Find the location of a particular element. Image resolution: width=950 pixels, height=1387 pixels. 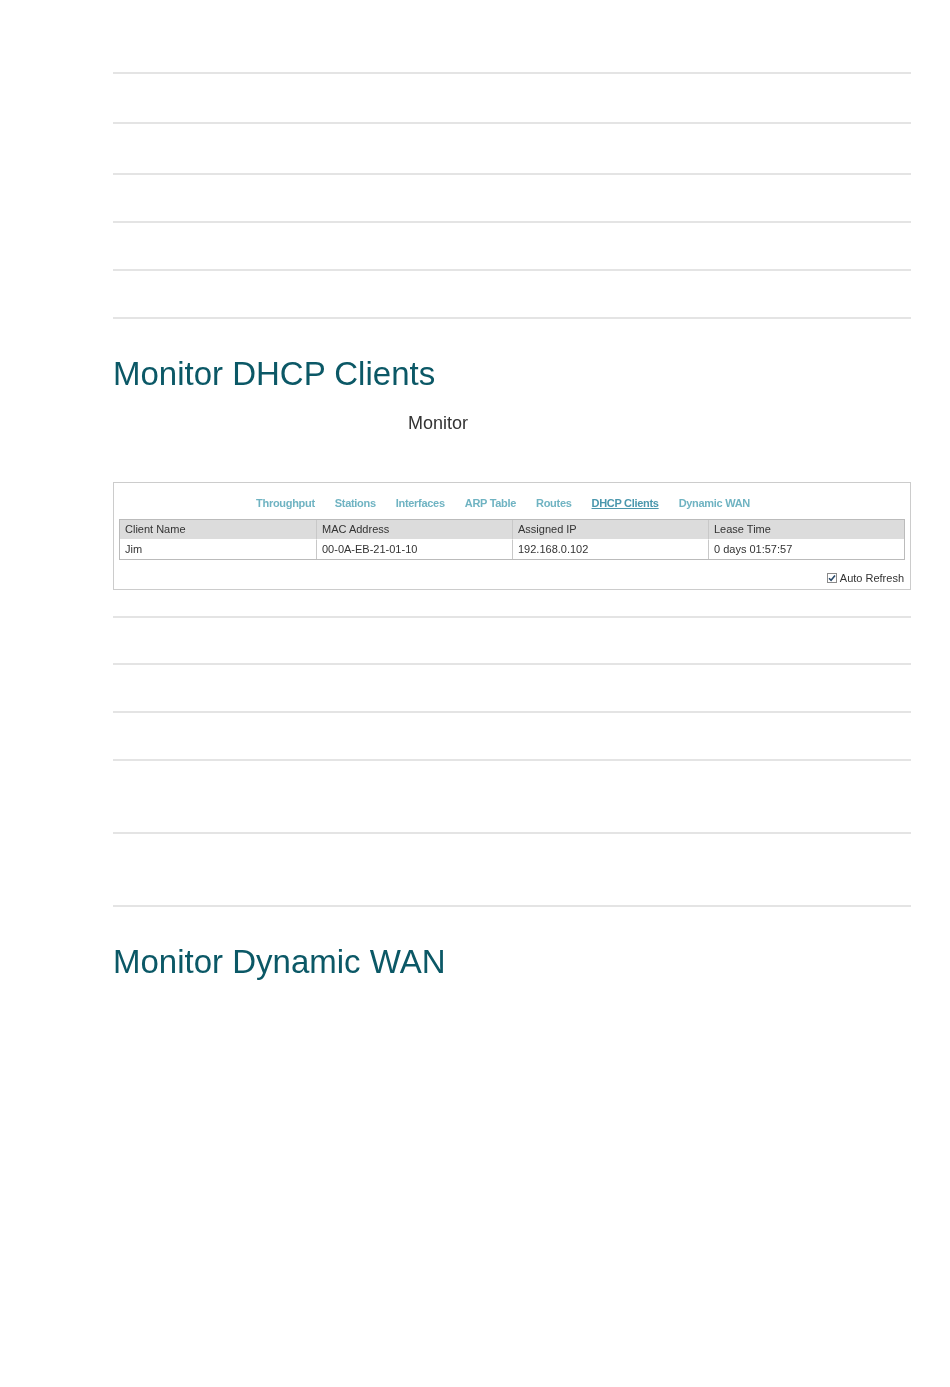

section-heading: Monitor DHCP Clients is located at coordinates (274, 374).